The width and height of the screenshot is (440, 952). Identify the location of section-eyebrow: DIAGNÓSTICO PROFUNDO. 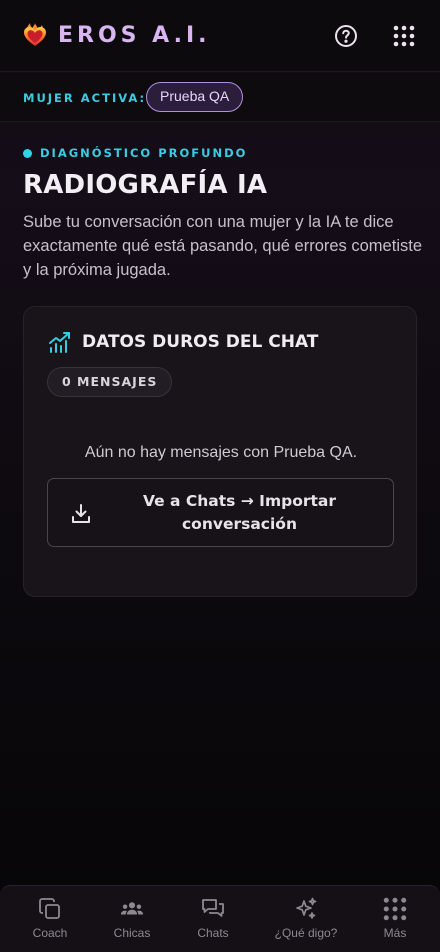
(135, 153).